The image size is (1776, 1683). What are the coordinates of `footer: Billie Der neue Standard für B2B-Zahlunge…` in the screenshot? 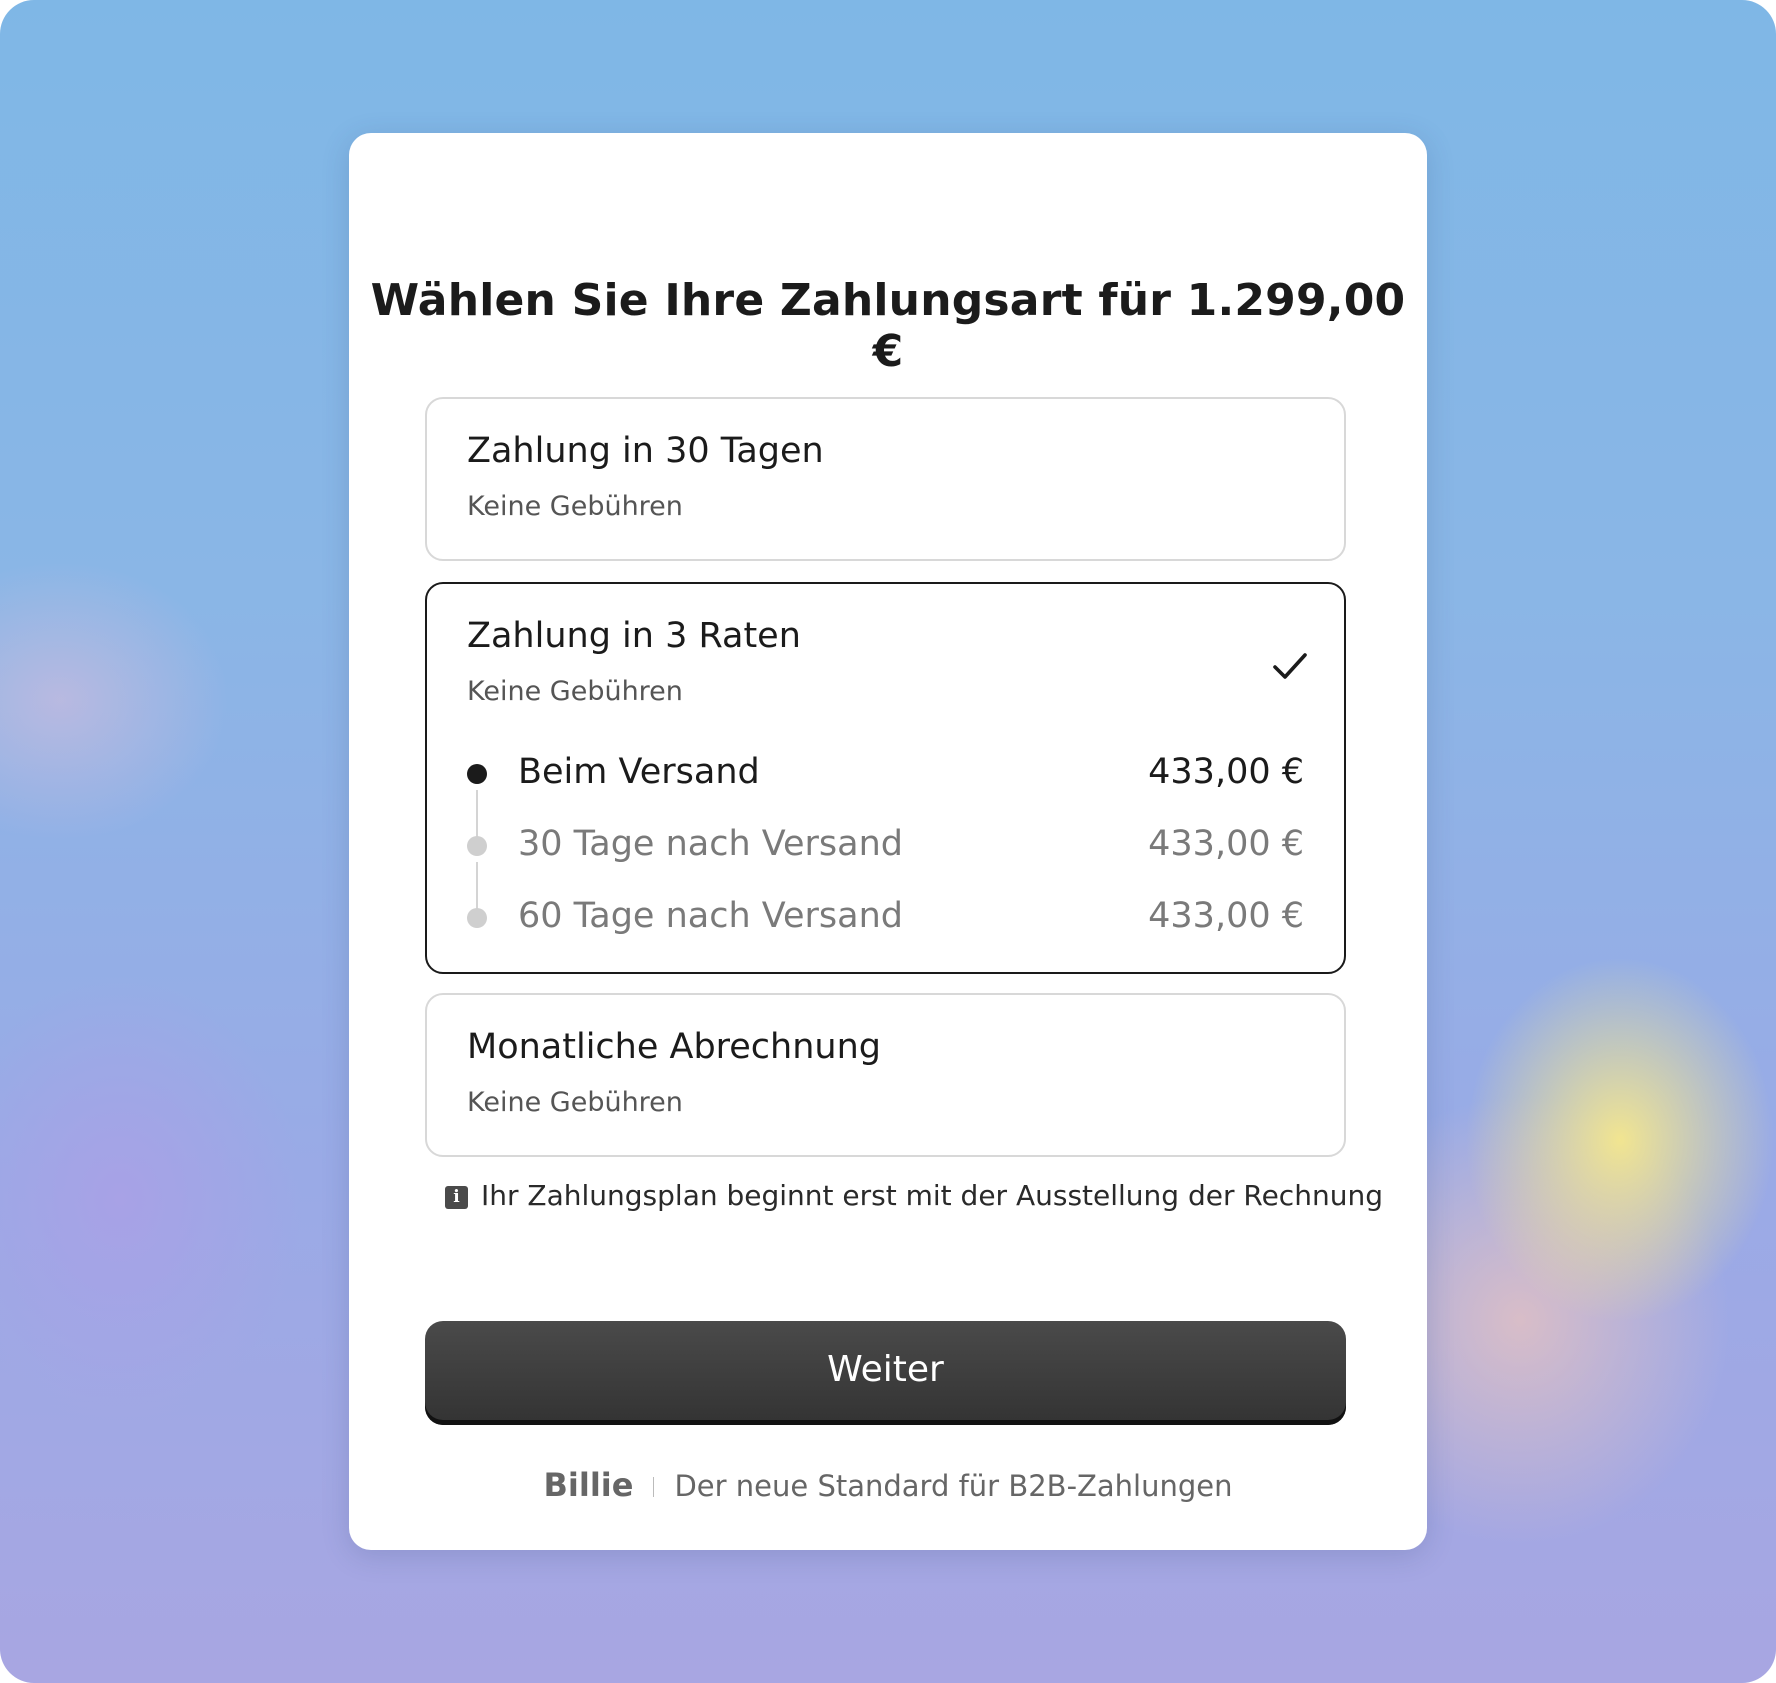 It's located at (888, 1486).